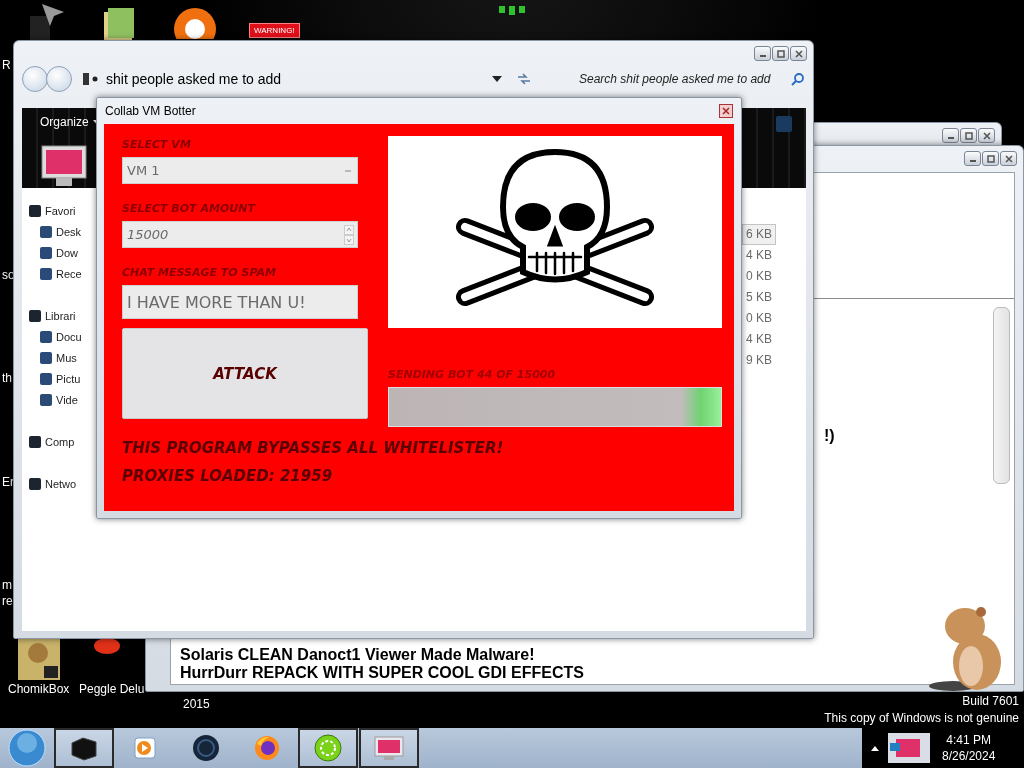 The height and width of the screenshot is (768, 1024). Describe the element at coordinates (830, 436) in the screenshot. I see `text-line: !)` at that location.